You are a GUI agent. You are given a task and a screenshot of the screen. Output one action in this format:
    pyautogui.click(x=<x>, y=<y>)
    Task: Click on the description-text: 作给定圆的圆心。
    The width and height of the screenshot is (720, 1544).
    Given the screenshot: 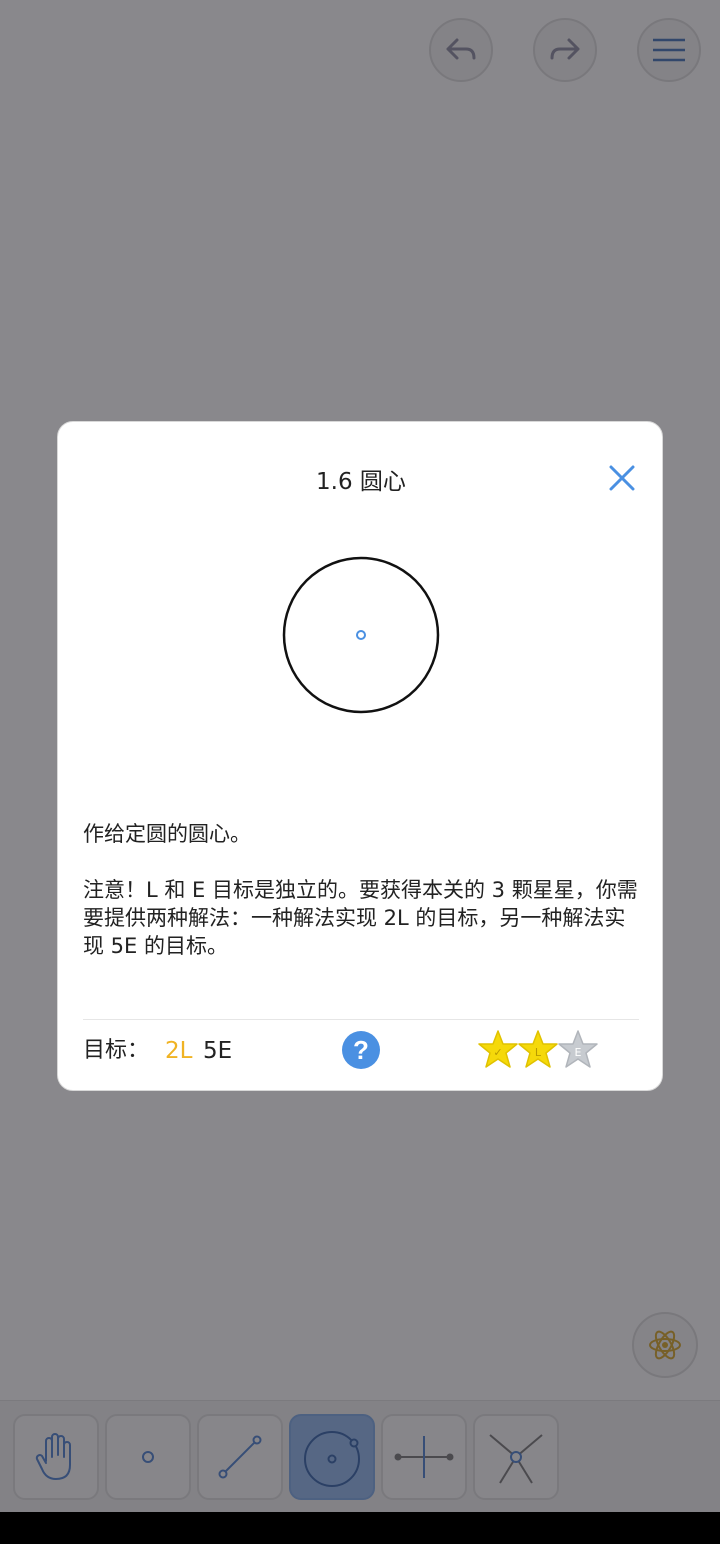 What is the action you would take?
    pyautogui.click(x=167, y=834)
    